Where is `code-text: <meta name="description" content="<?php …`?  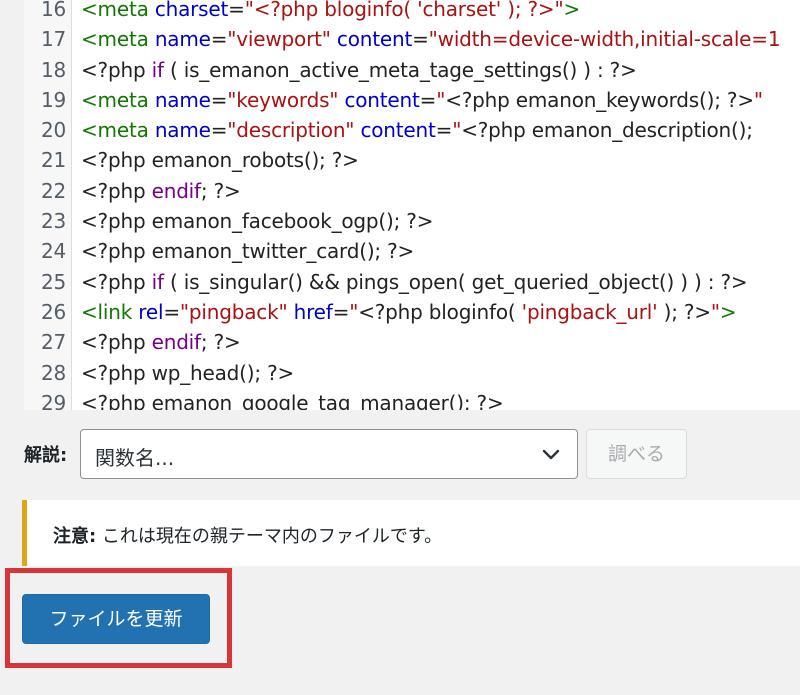
code-text: <meta name="description" content="<?php … is located at coordinates (417, 130).